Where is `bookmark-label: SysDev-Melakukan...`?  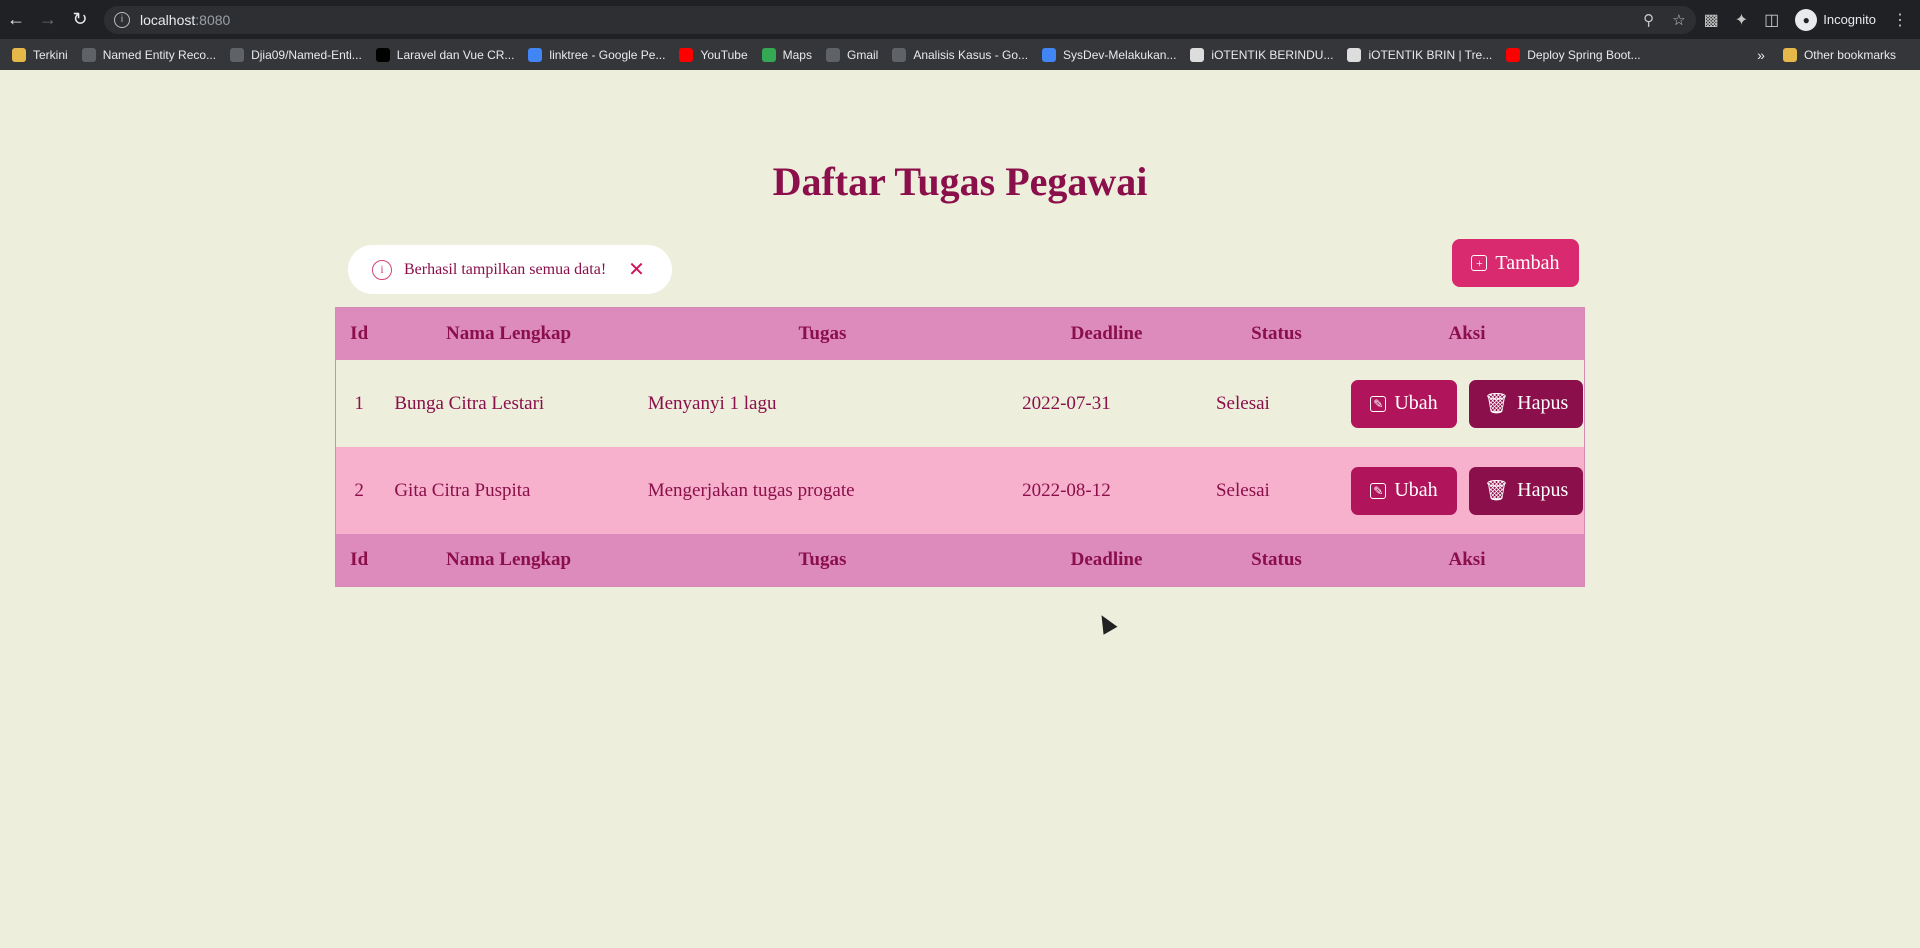
bookmark-label: SysDev-Melakukan... is located at coordinates (1120, 54).